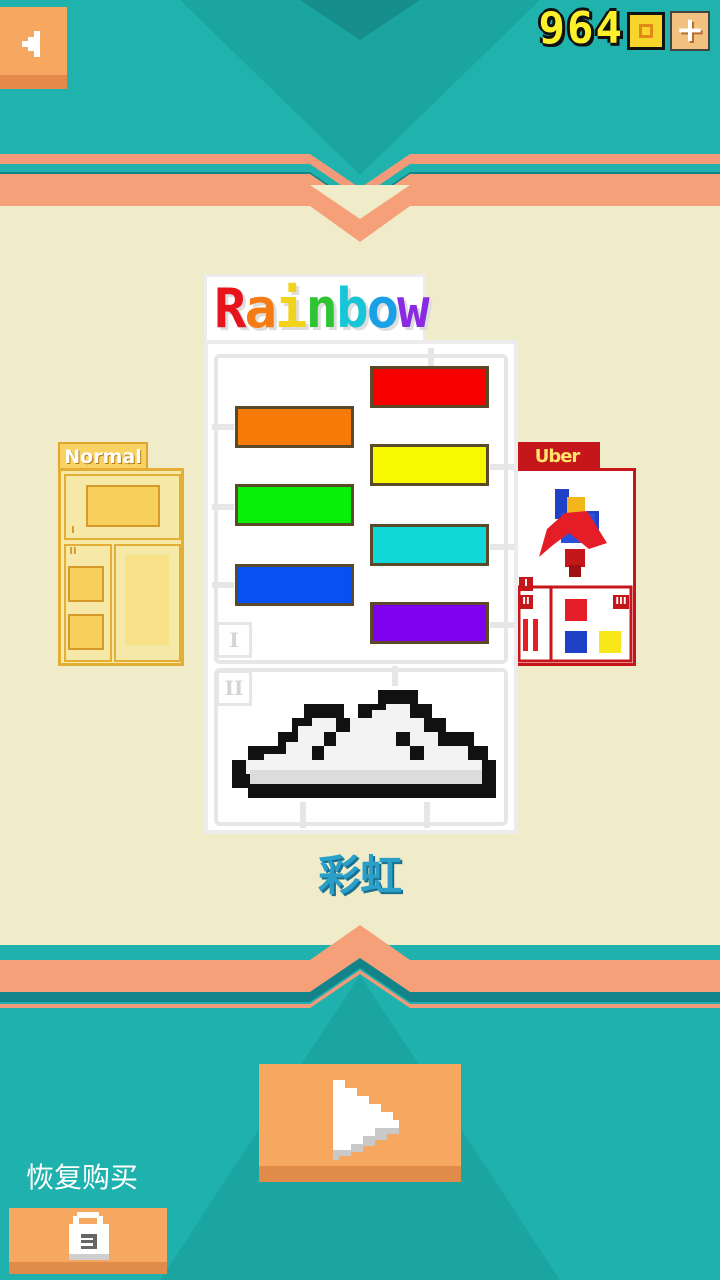 This screenshot has width=720, height=1280. Describe the element at coordinates (413, 308) in the screenshot. I see `title-letter: w` at that location.